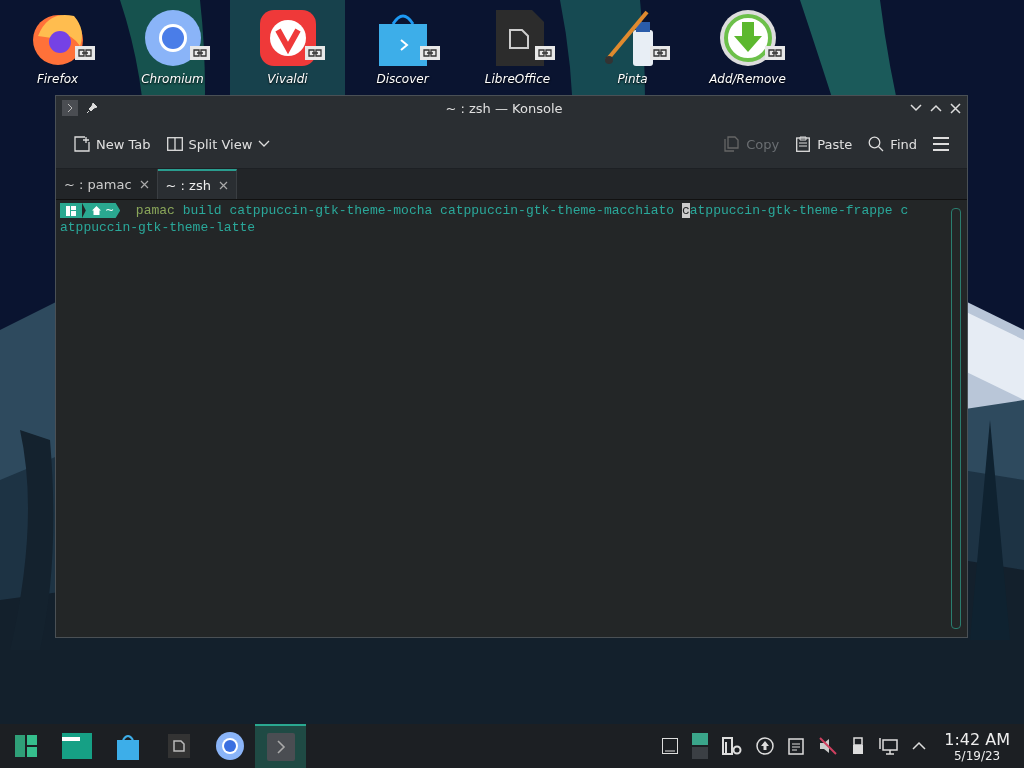 Image resolution: width=1024 pixels, height=768 pixels. I want to click on pager-icon, so click(700, 746).